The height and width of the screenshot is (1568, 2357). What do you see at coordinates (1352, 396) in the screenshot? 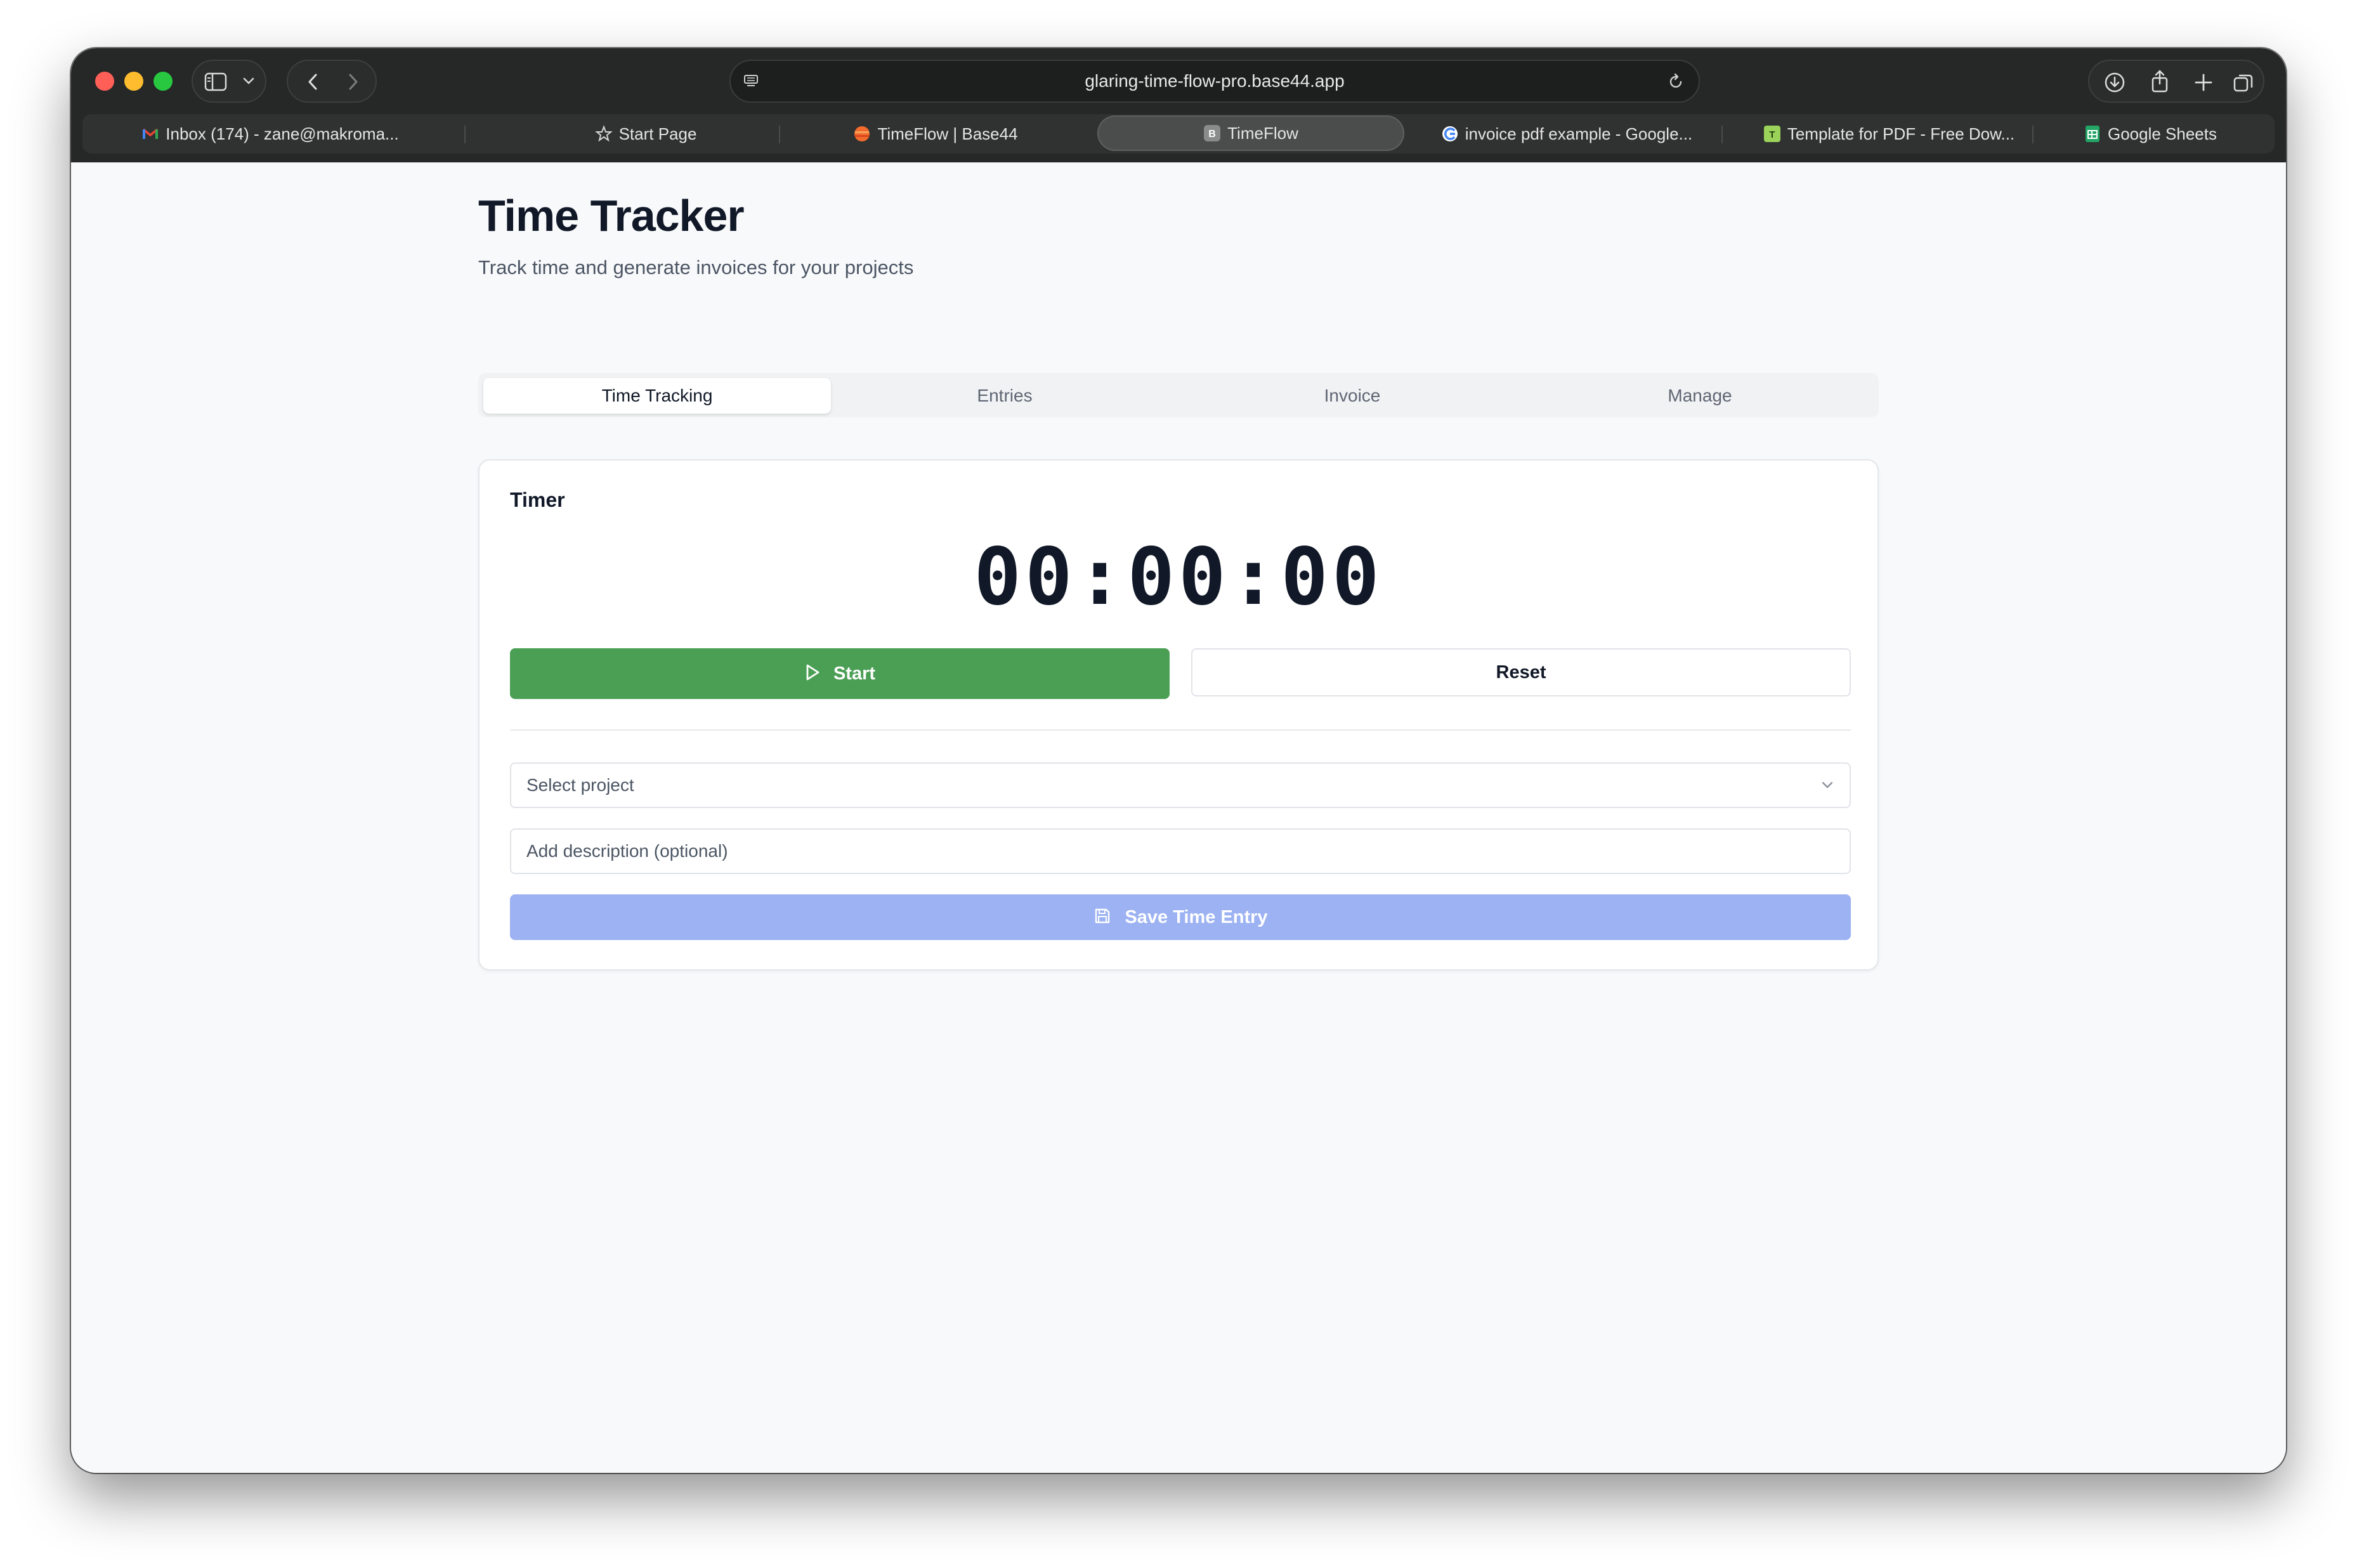
I see `tab-invoice: Invoice` at bounding box center [1352, 396].